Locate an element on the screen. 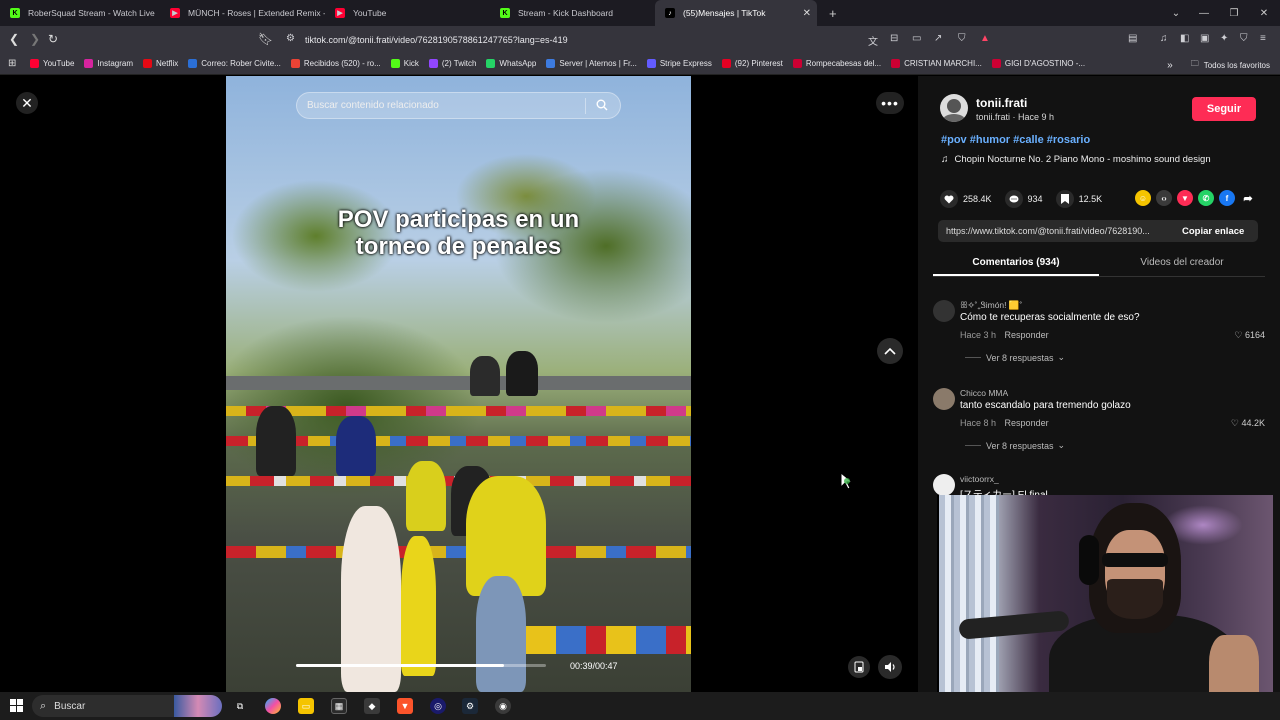 The height and width of the screenshot is (720, 1280). author-avatar is located at coordinates (954, 108).